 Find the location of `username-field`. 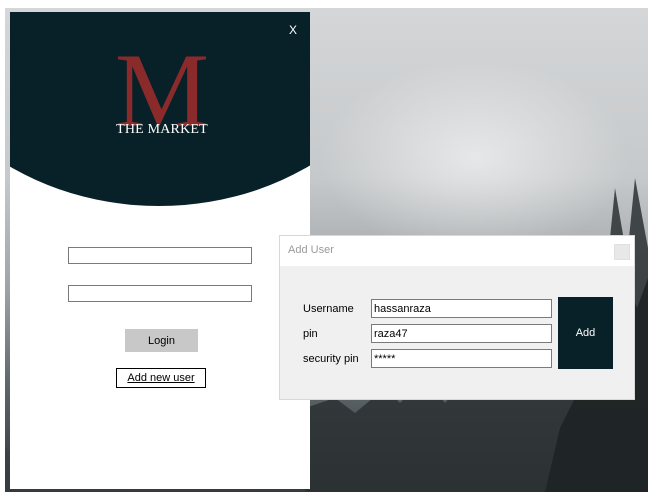

username-field is located at coordinates (160, 255).